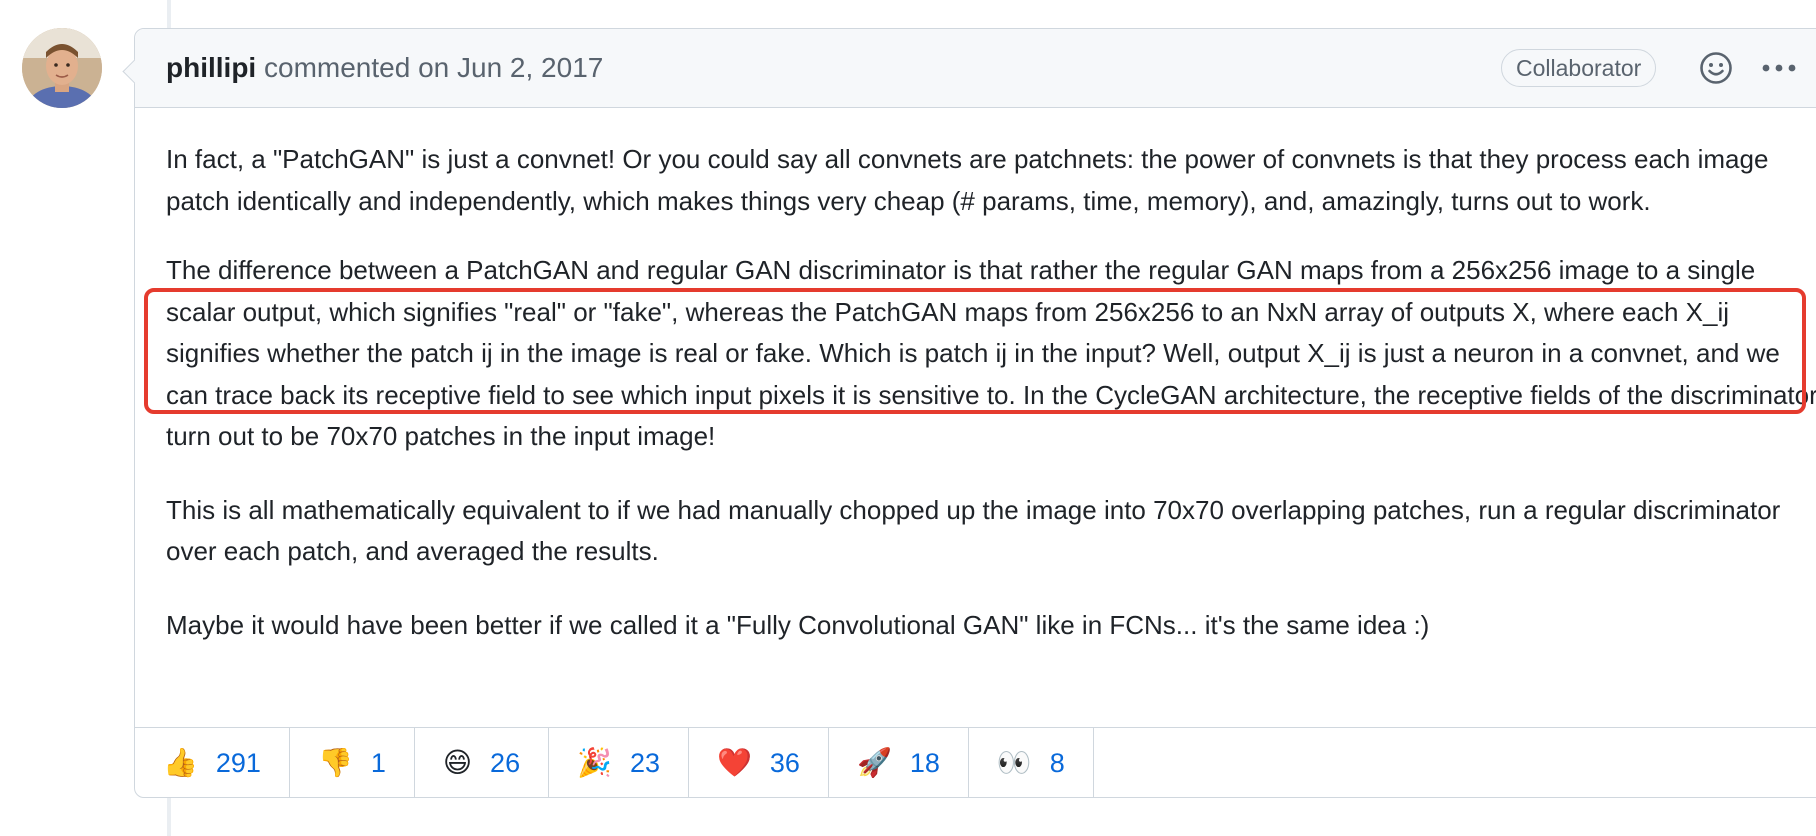 The width and height of the screenshot is (1816, 836). What do you see at coordinates (1014, 762) in the screenshot?
I see `eyes-icon: 👀` at bounding box center [1014, 762].